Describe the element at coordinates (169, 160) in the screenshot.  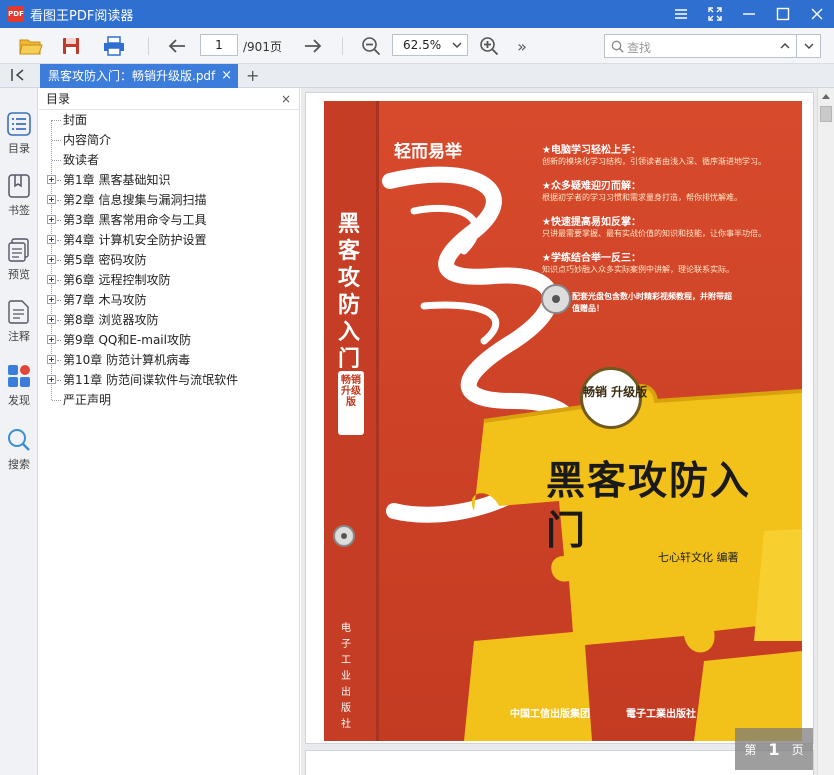
I see `outline-item: 致读者` at that location.